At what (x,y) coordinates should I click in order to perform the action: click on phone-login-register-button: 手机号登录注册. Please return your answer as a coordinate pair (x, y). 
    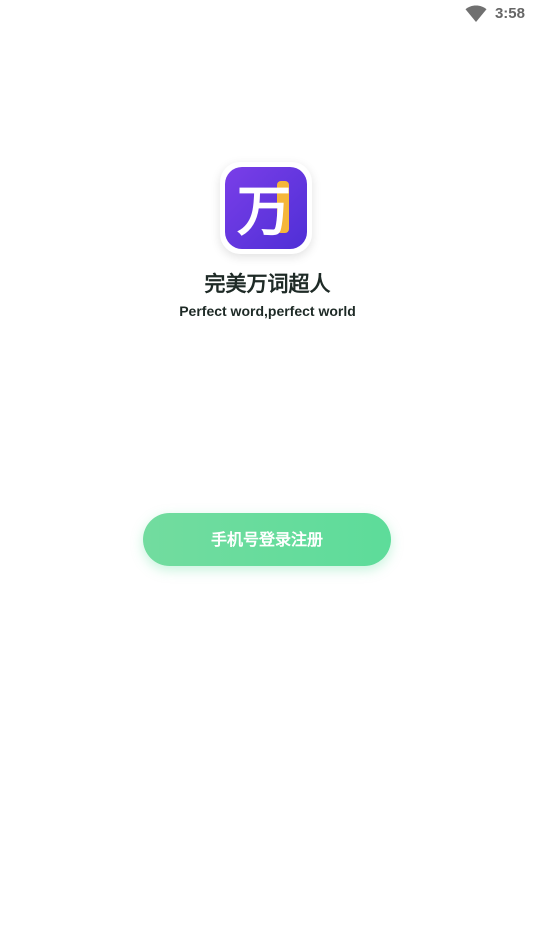
    Looking at the image, I should click on (267, 539).